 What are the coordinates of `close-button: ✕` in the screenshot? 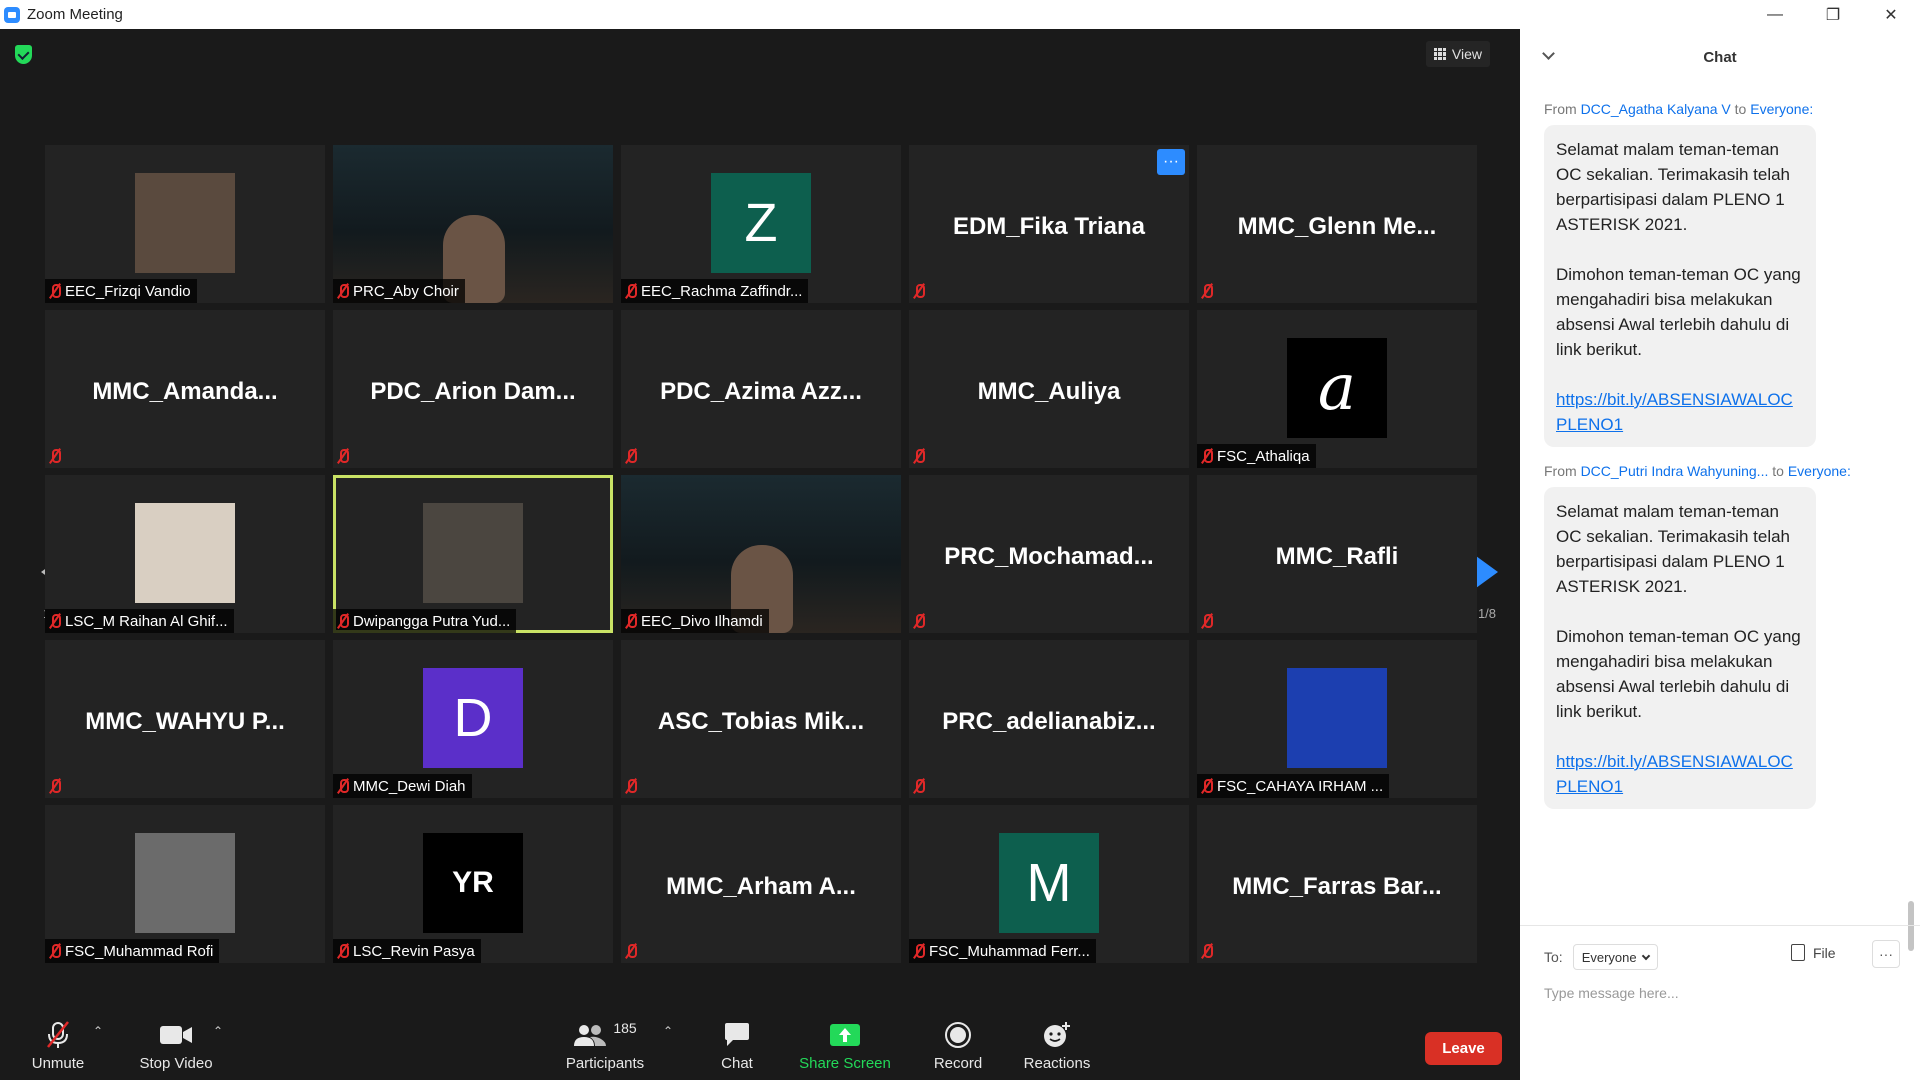 It's located at (1891, 14).